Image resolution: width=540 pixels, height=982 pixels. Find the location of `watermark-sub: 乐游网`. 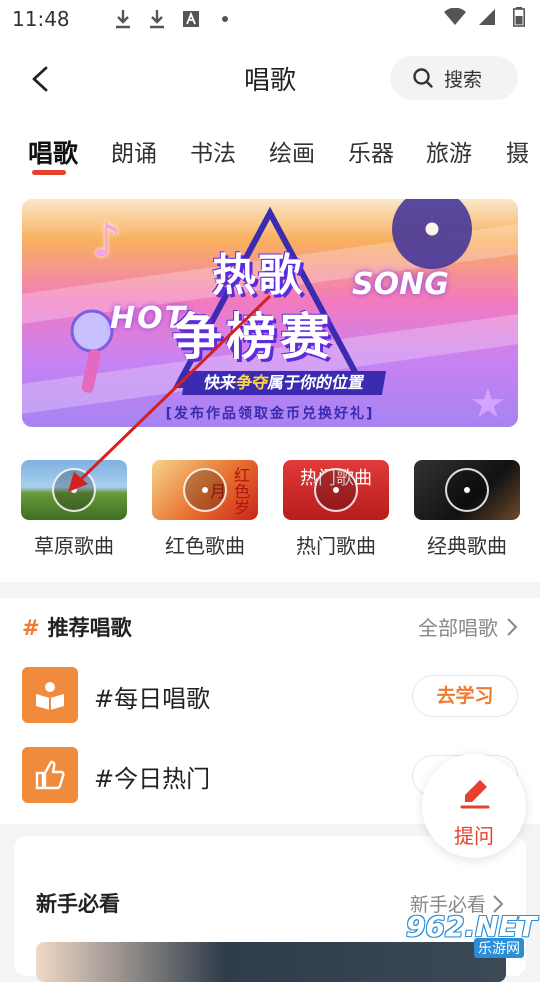

watermark-sub: 乐游网 is located at coordinates (499, 948).